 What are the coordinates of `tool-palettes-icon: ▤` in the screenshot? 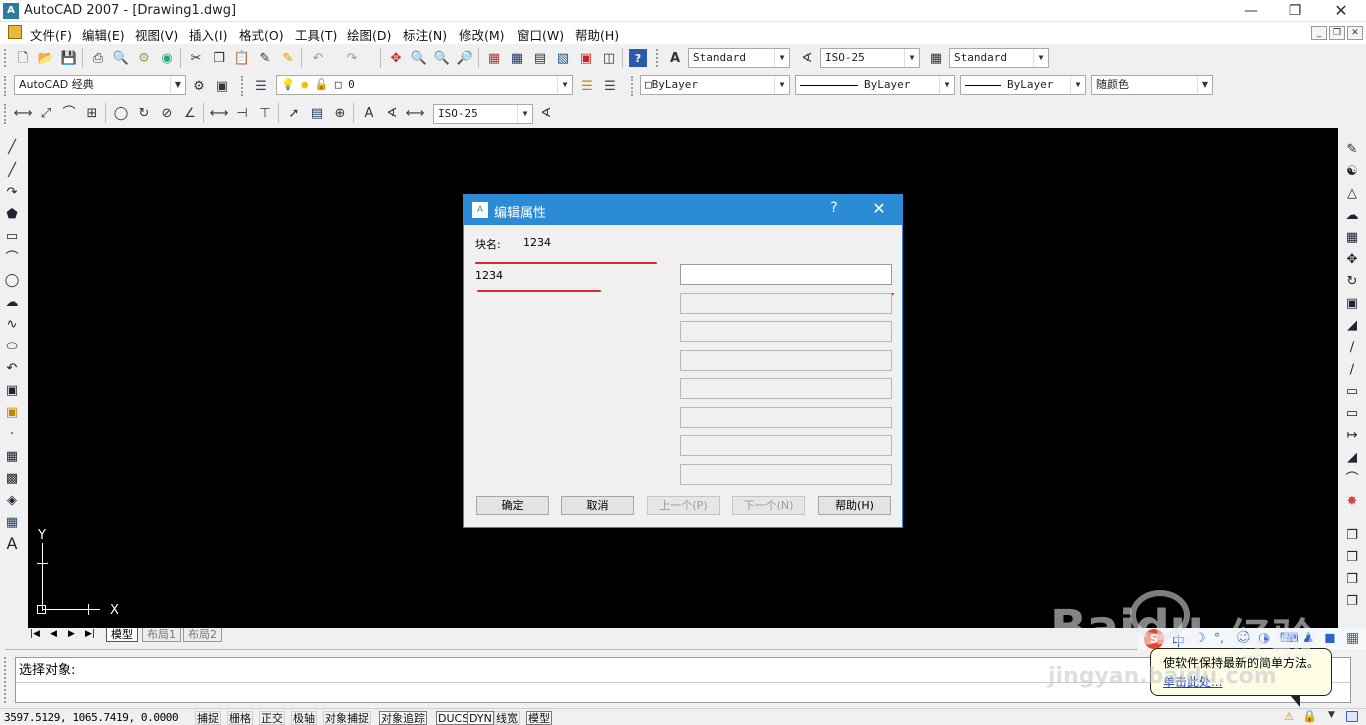 It's located at (540, 58).